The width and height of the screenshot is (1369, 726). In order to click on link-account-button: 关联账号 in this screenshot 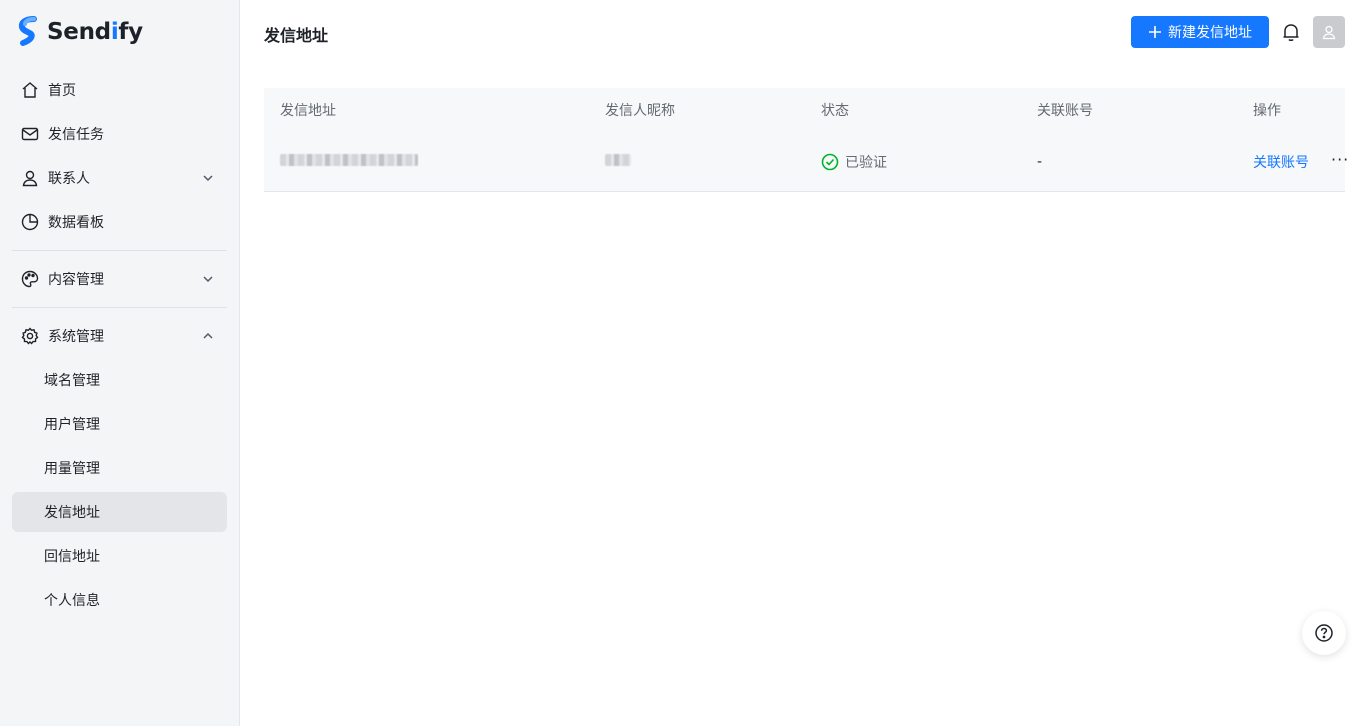, I will do `click(1281, 162)`.